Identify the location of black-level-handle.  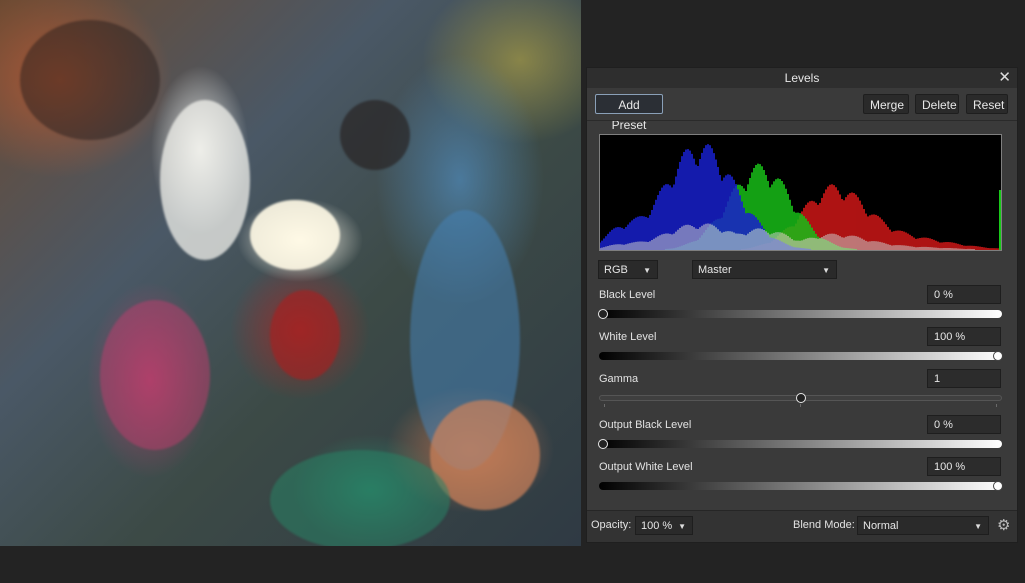
(603, 314).